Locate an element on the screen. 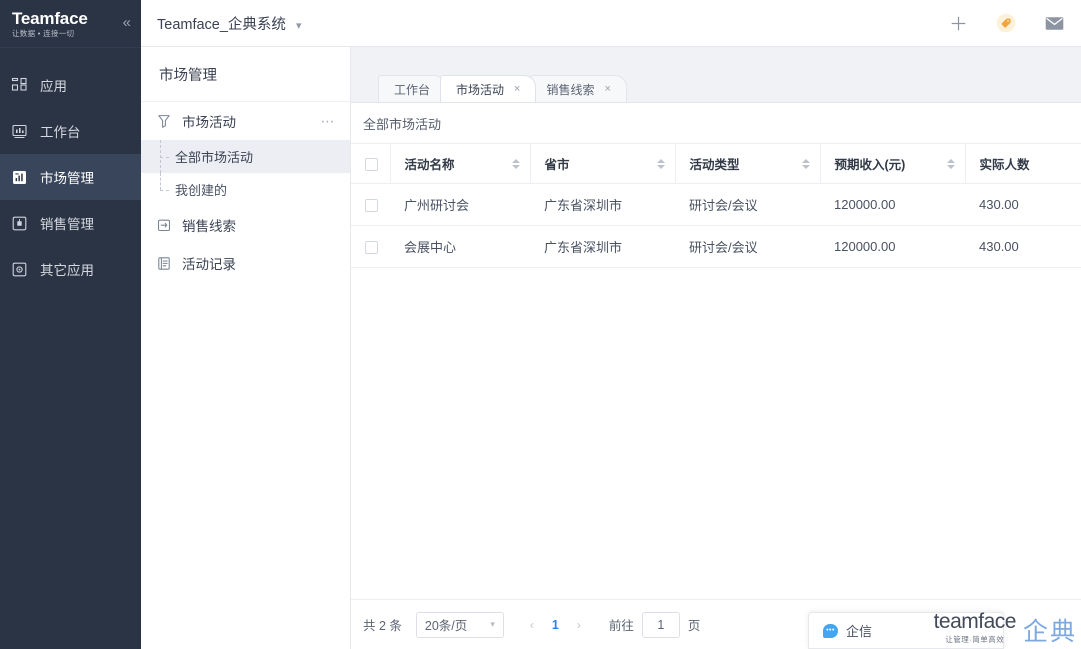 Image resolution: width=1081 pixels, height=649 pixels. chat-bubble-icon: ••• is located at coordinates (830, 630).